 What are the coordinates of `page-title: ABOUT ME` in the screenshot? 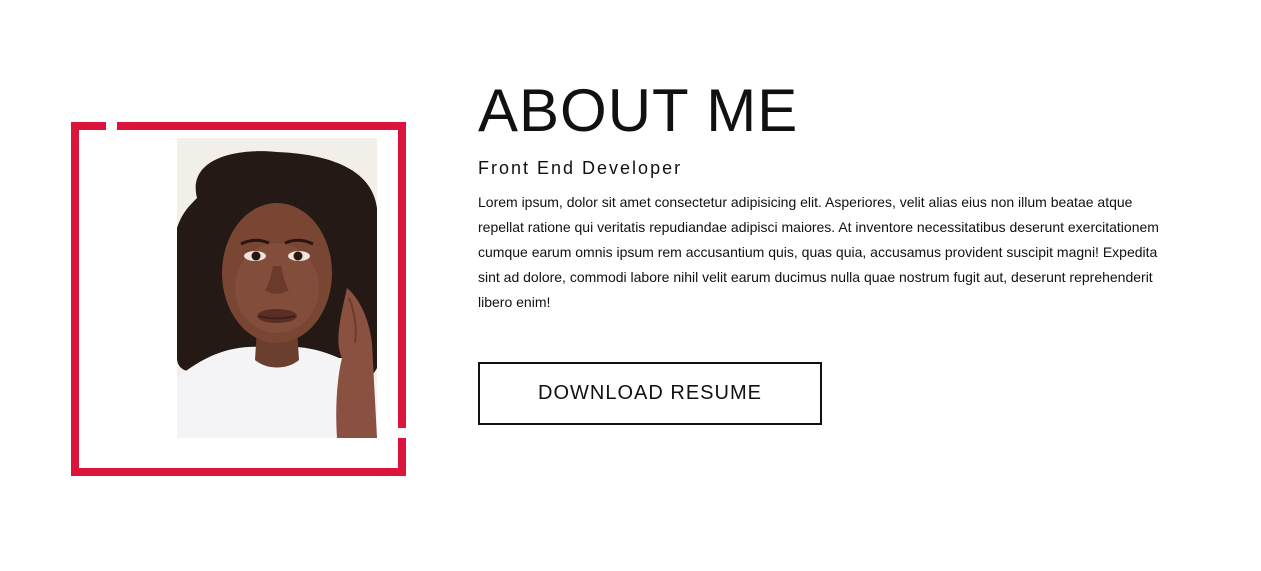 It's located at (638, 110).